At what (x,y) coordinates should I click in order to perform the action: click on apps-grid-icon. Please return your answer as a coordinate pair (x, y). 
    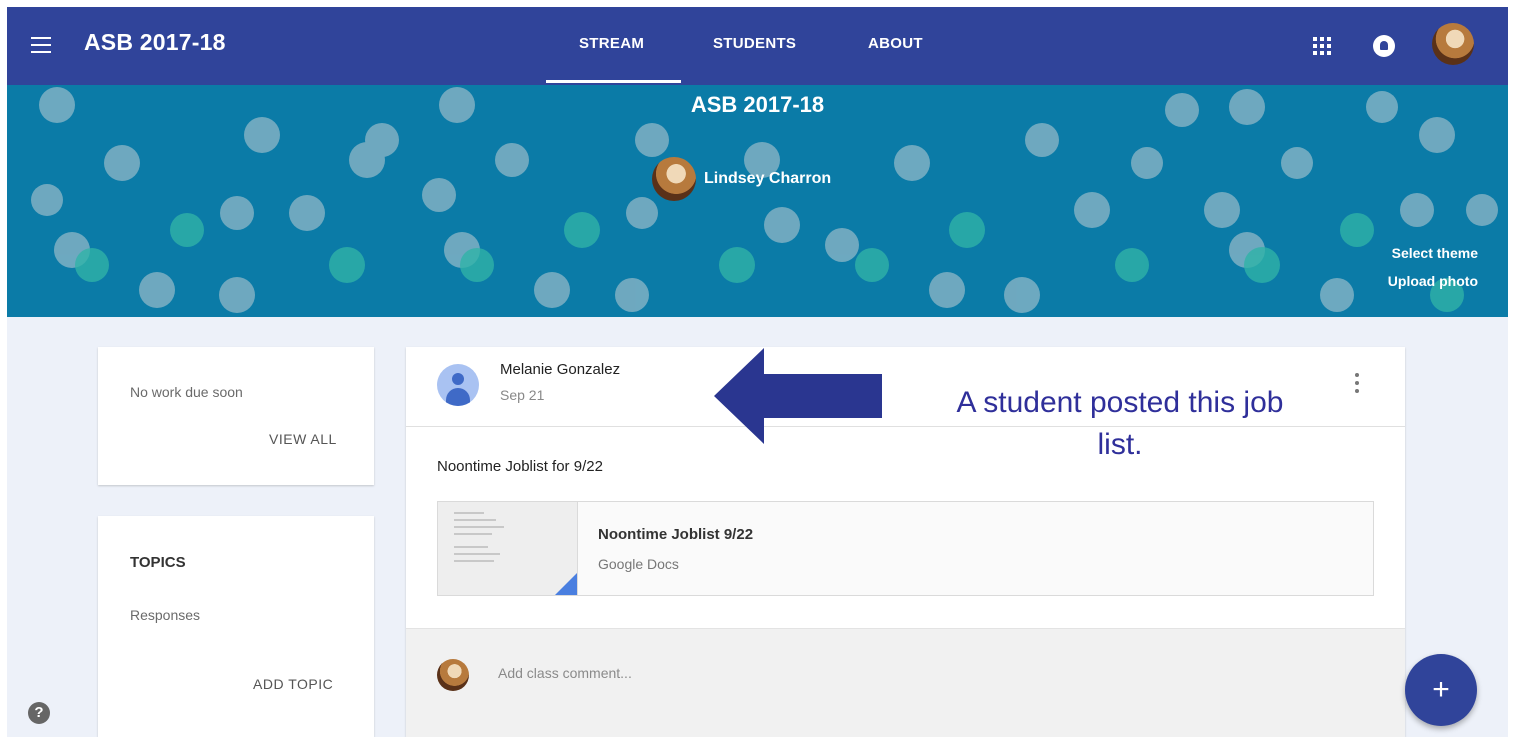
    Looking at the image, I should click on (1322, 46).